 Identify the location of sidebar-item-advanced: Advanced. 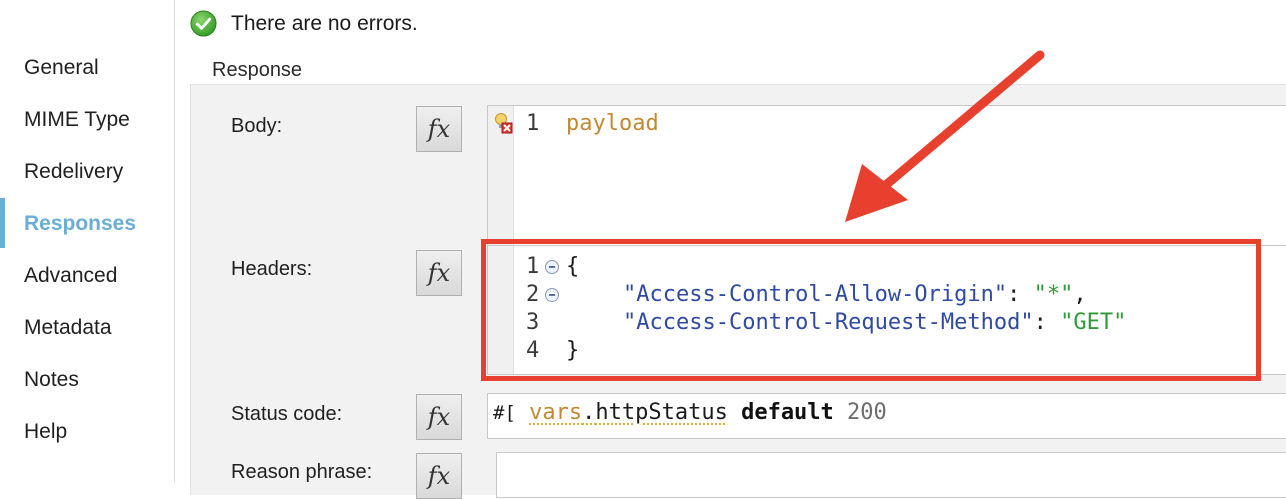
(70, 276).